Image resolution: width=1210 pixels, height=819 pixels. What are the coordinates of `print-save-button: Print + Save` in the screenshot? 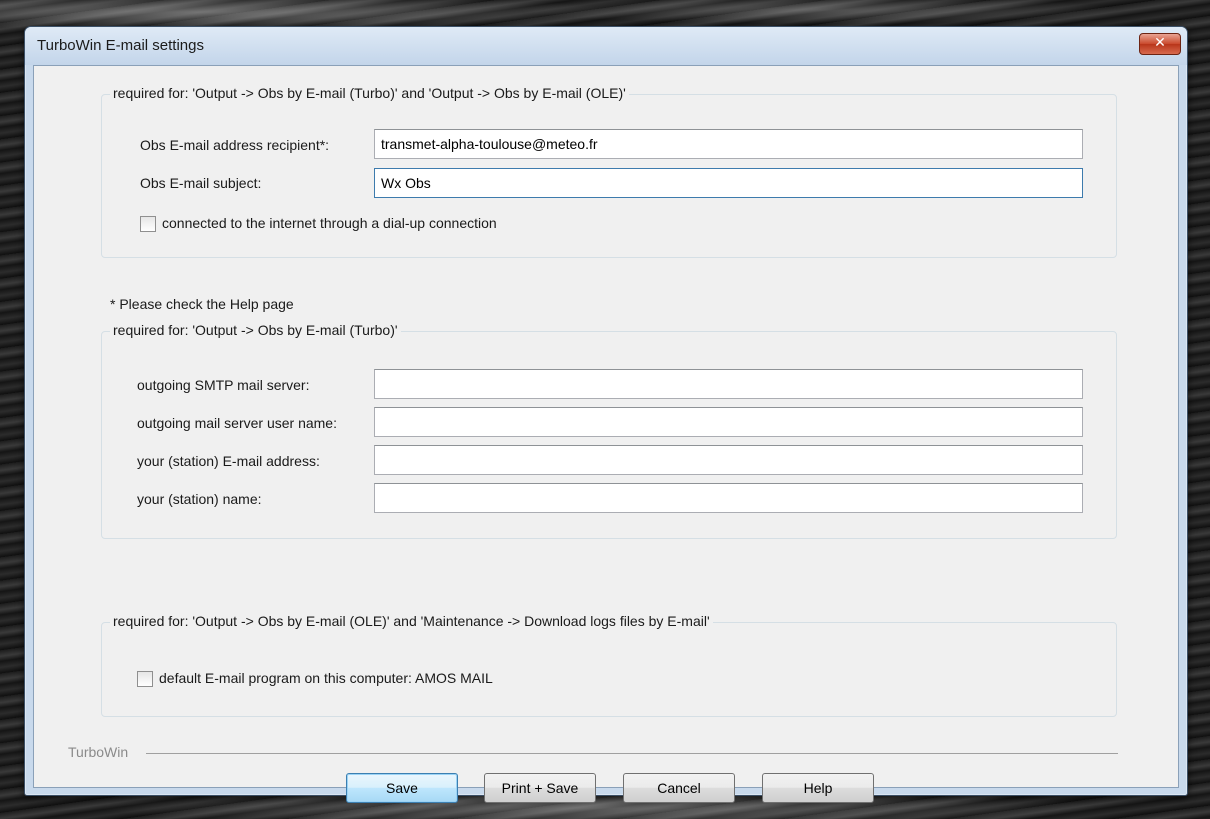 It's located at (540, 788).